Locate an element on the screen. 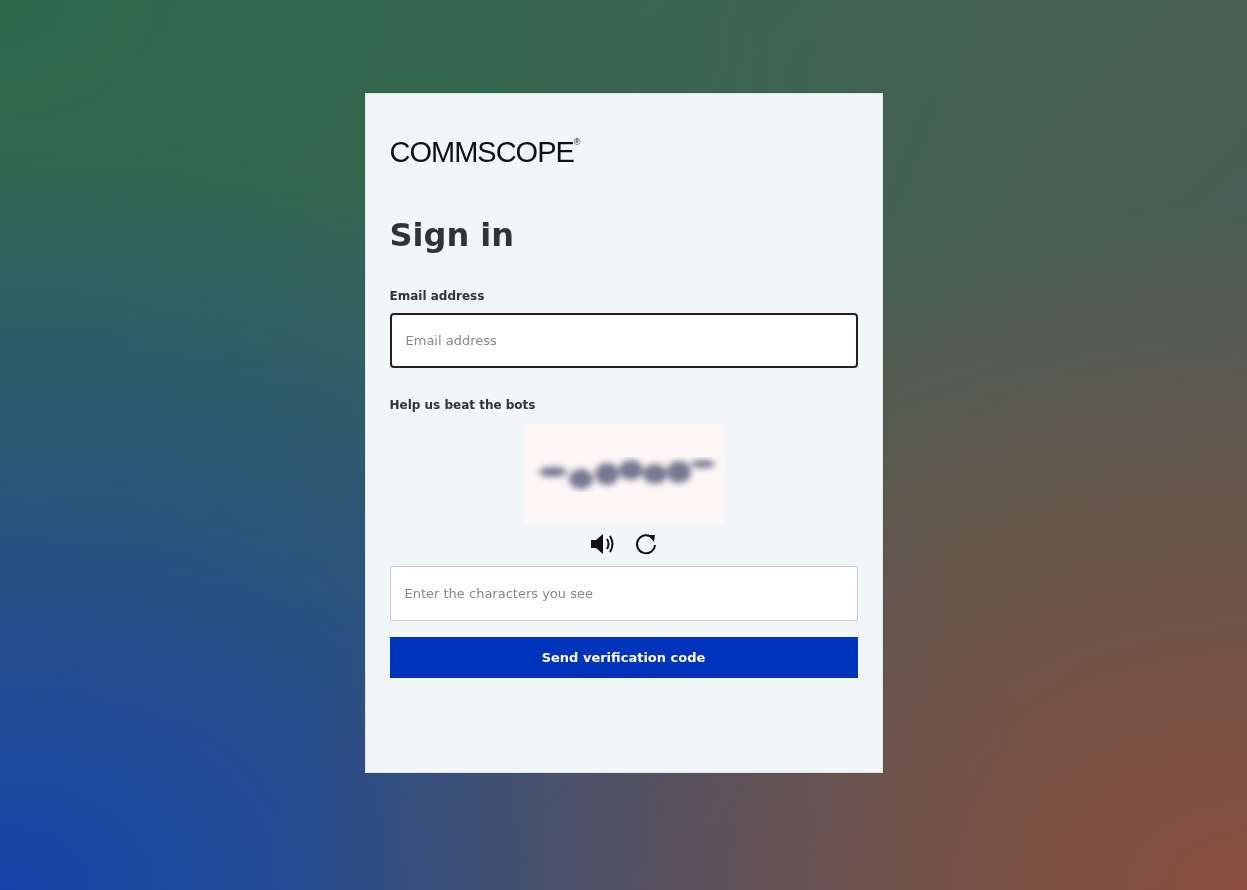  field-label: Email address is located at coordinates (437, 296).